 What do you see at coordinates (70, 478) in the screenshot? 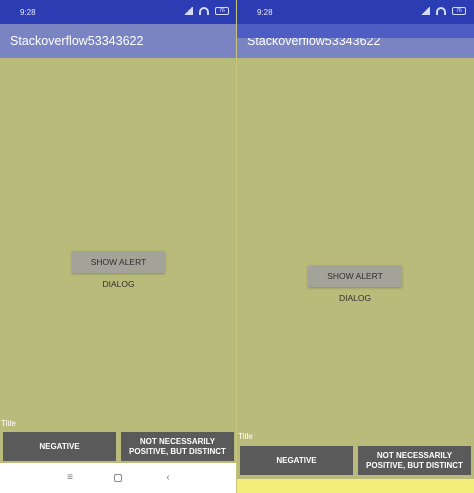
I see `menu-icon: ≡` at bounding box center [70, 478].